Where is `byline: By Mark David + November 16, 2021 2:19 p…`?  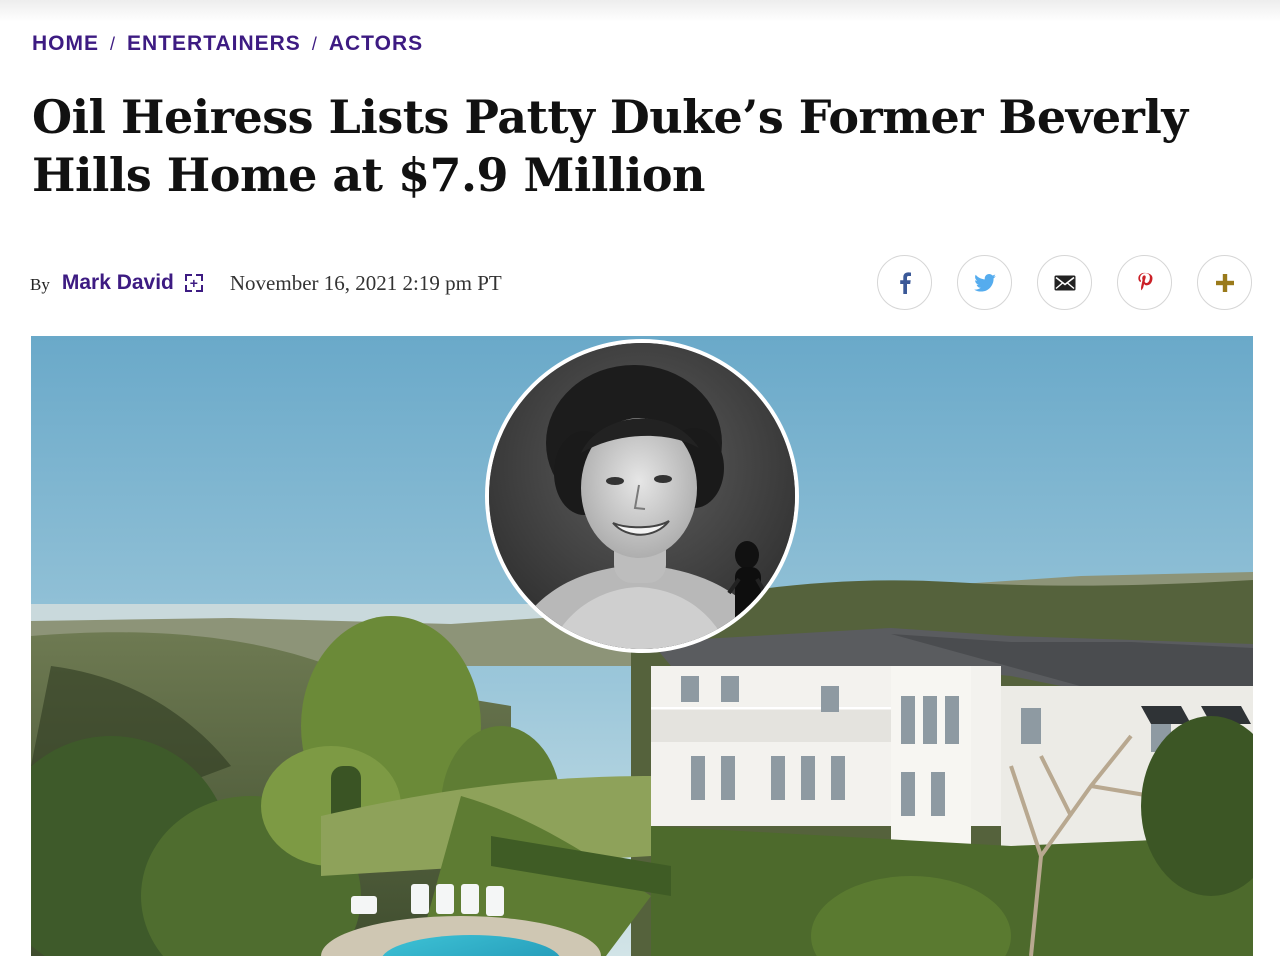 byline: By Mark David + November 16, 2021 2:19 p… is located at coordinates (266, 283).